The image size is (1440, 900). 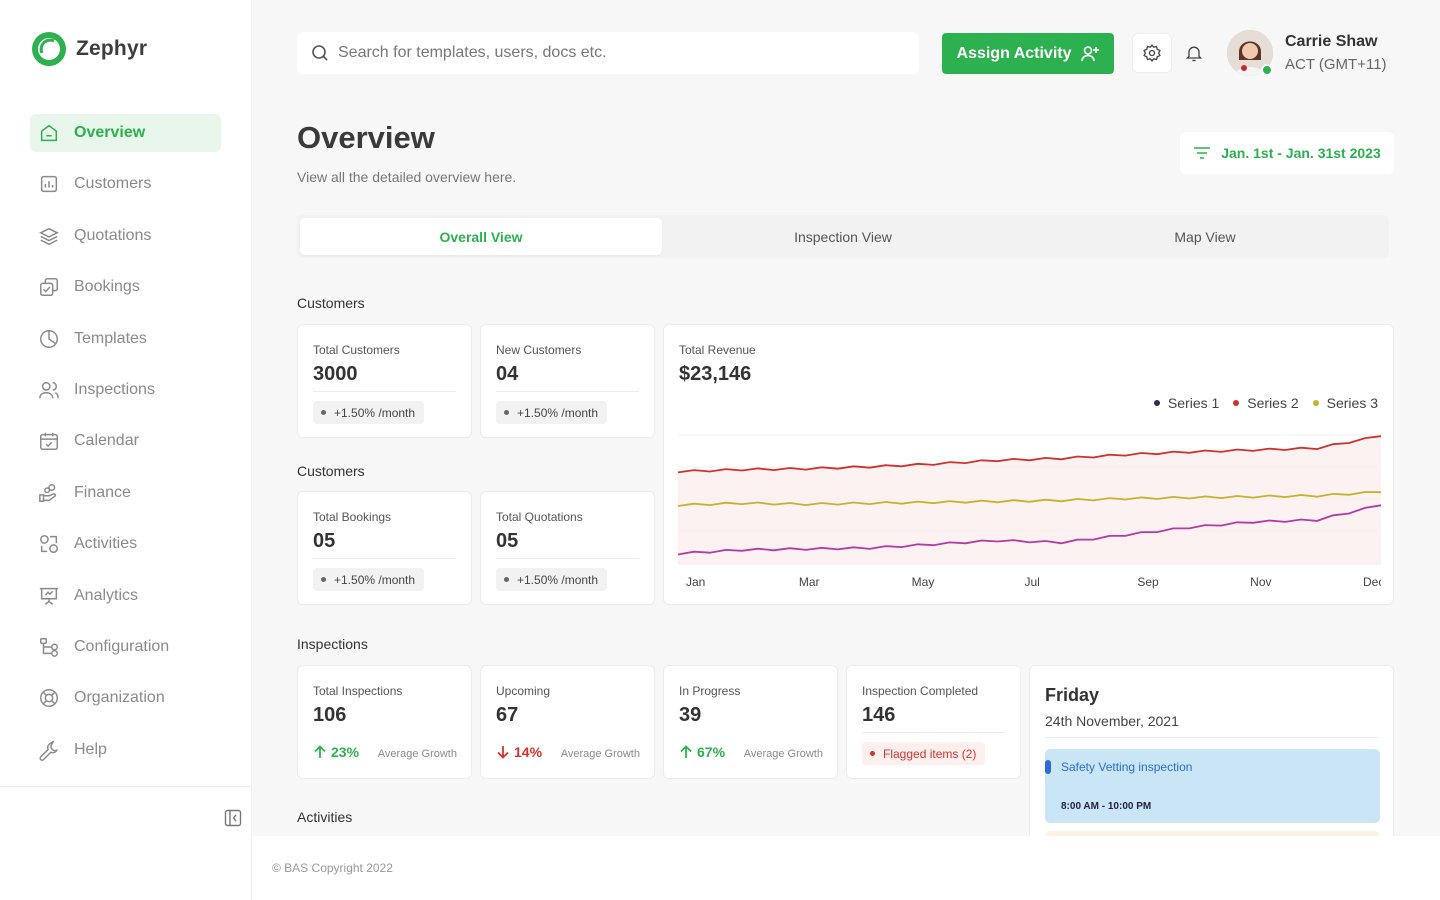 I want to click on sidebar-item-analytics: Analytics, so click(x=125, y=596).